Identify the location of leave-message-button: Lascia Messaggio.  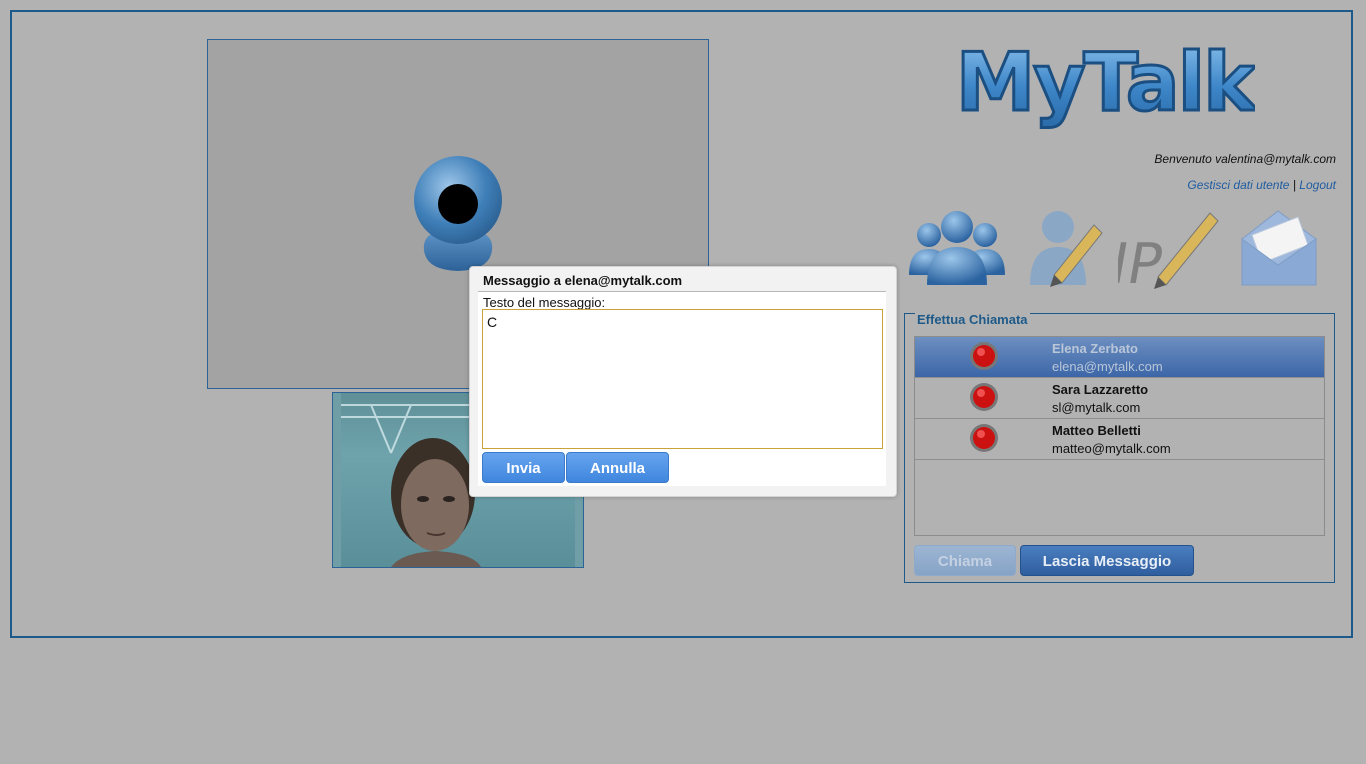
(1107, 560).